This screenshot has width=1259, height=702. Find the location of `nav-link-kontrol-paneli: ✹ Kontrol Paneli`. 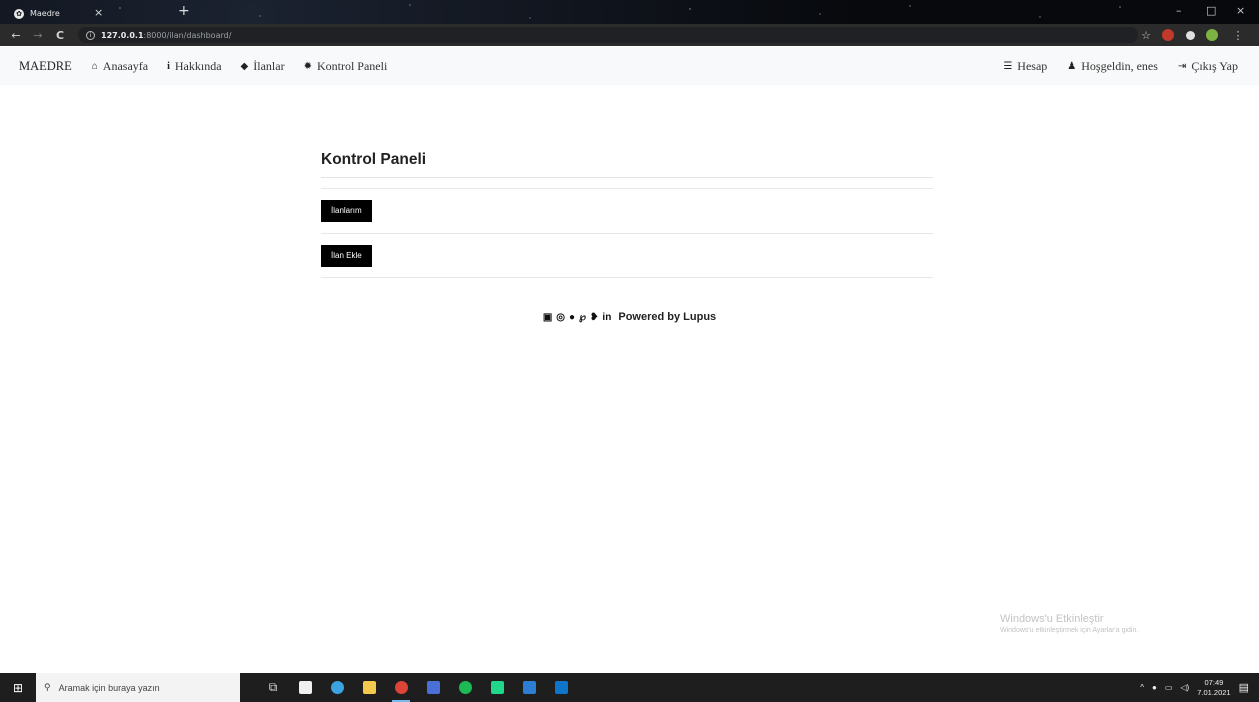

nav-link-kontrol-paneli: ✹ Kontrol Paneli is located at coordinates (346, 66).